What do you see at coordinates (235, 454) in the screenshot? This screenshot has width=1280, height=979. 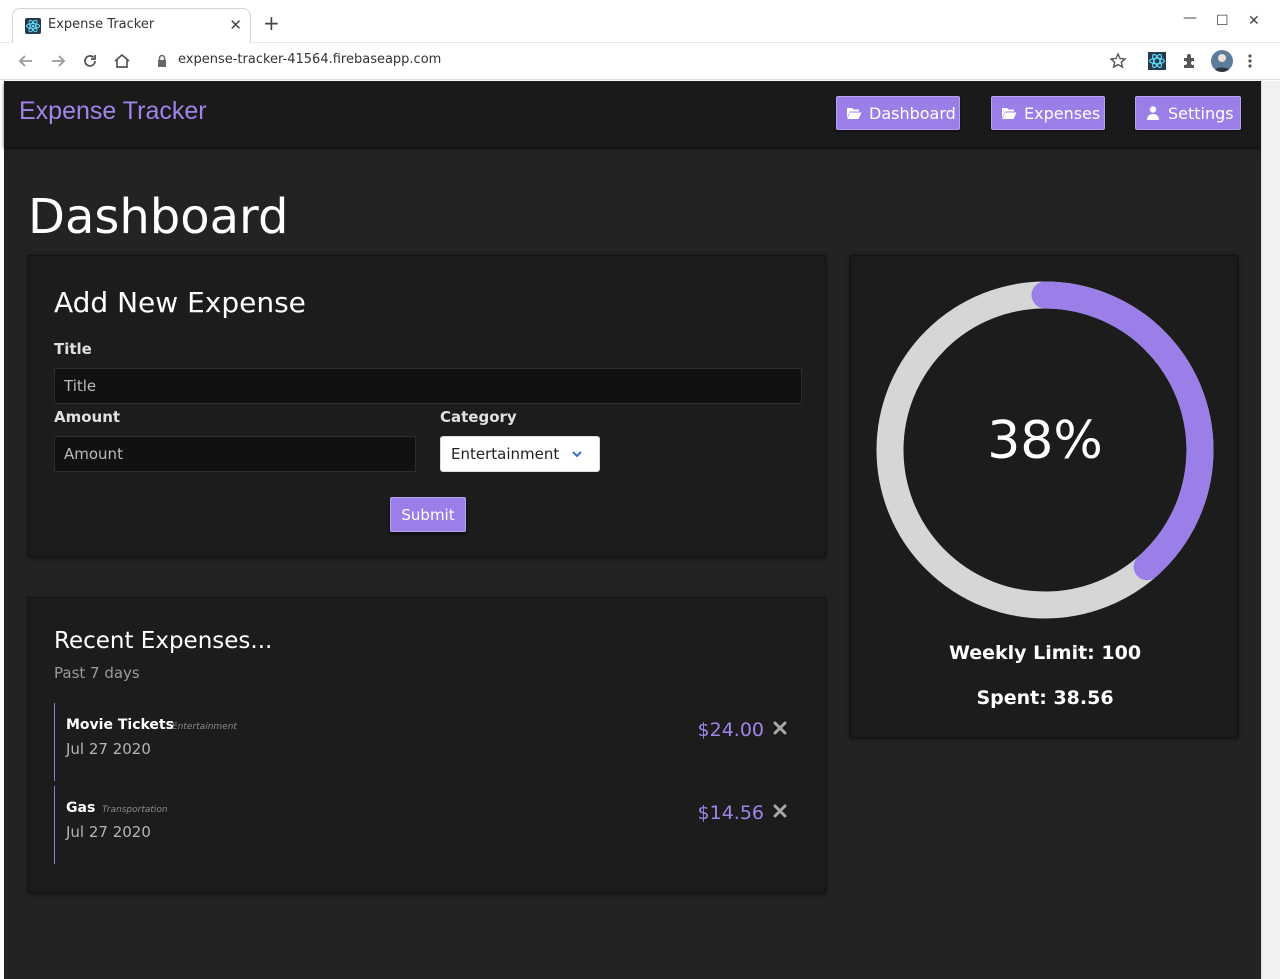 I see `amount-input: Amount` at bounding box center [235, 454].